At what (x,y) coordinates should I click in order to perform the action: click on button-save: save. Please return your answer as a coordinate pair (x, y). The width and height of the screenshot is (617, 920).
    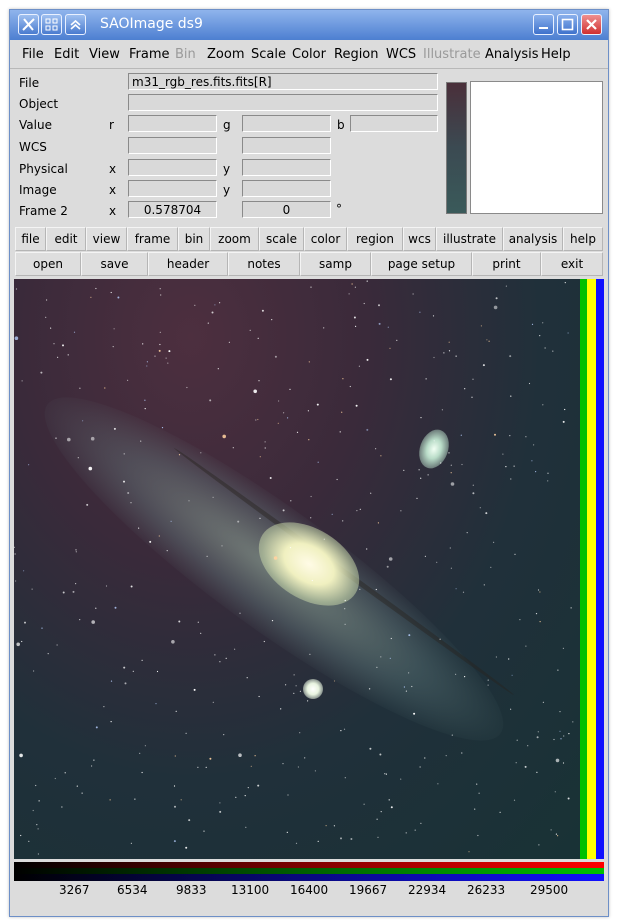
    Looking at the image, I should click on (114, 264).